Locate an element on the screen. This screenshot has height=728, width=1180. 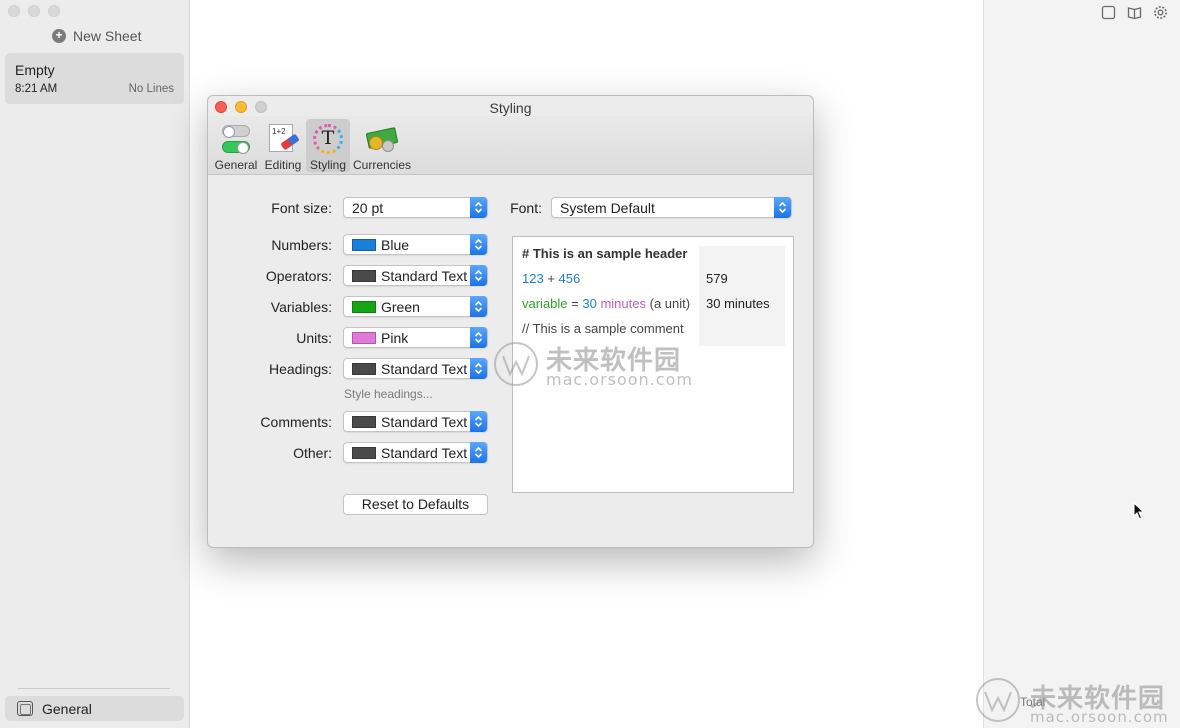
operators-color-value: Standard Text is located at coordinates (424, 275).